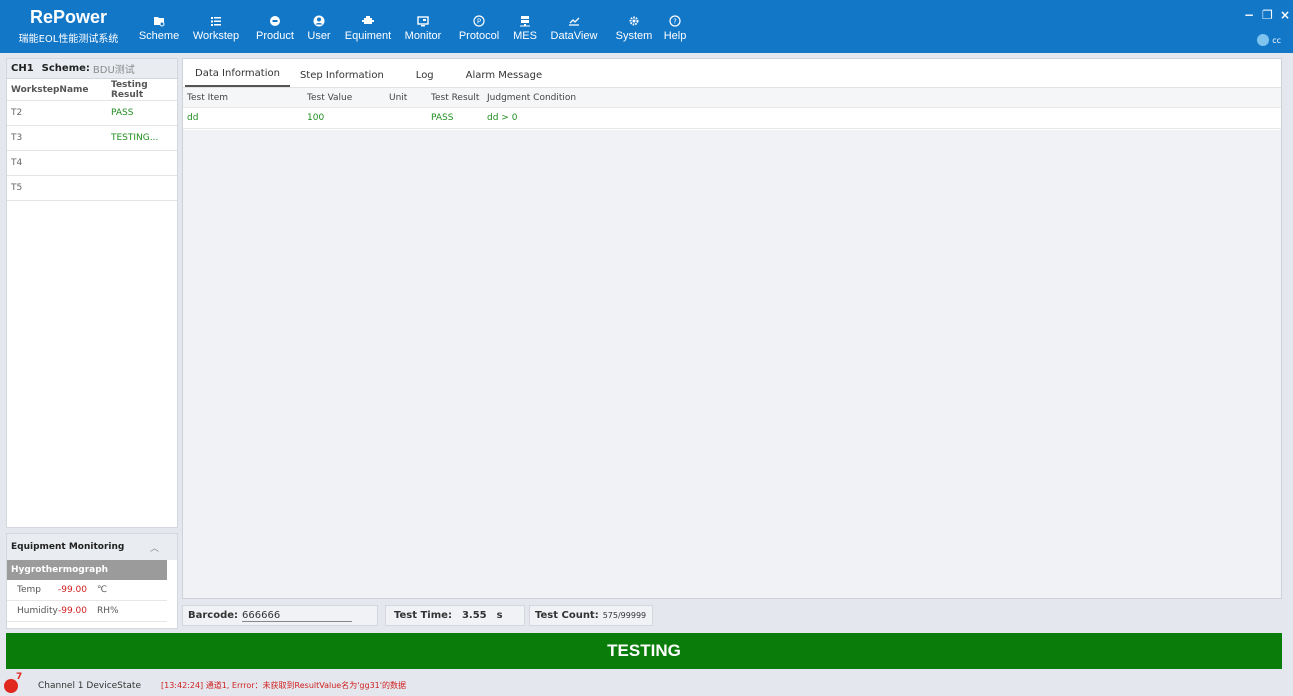  Describe the element at coordinates (92, 90) in the screenshot. I see `workstep-header: WorkstepName Testing Result` at that location.